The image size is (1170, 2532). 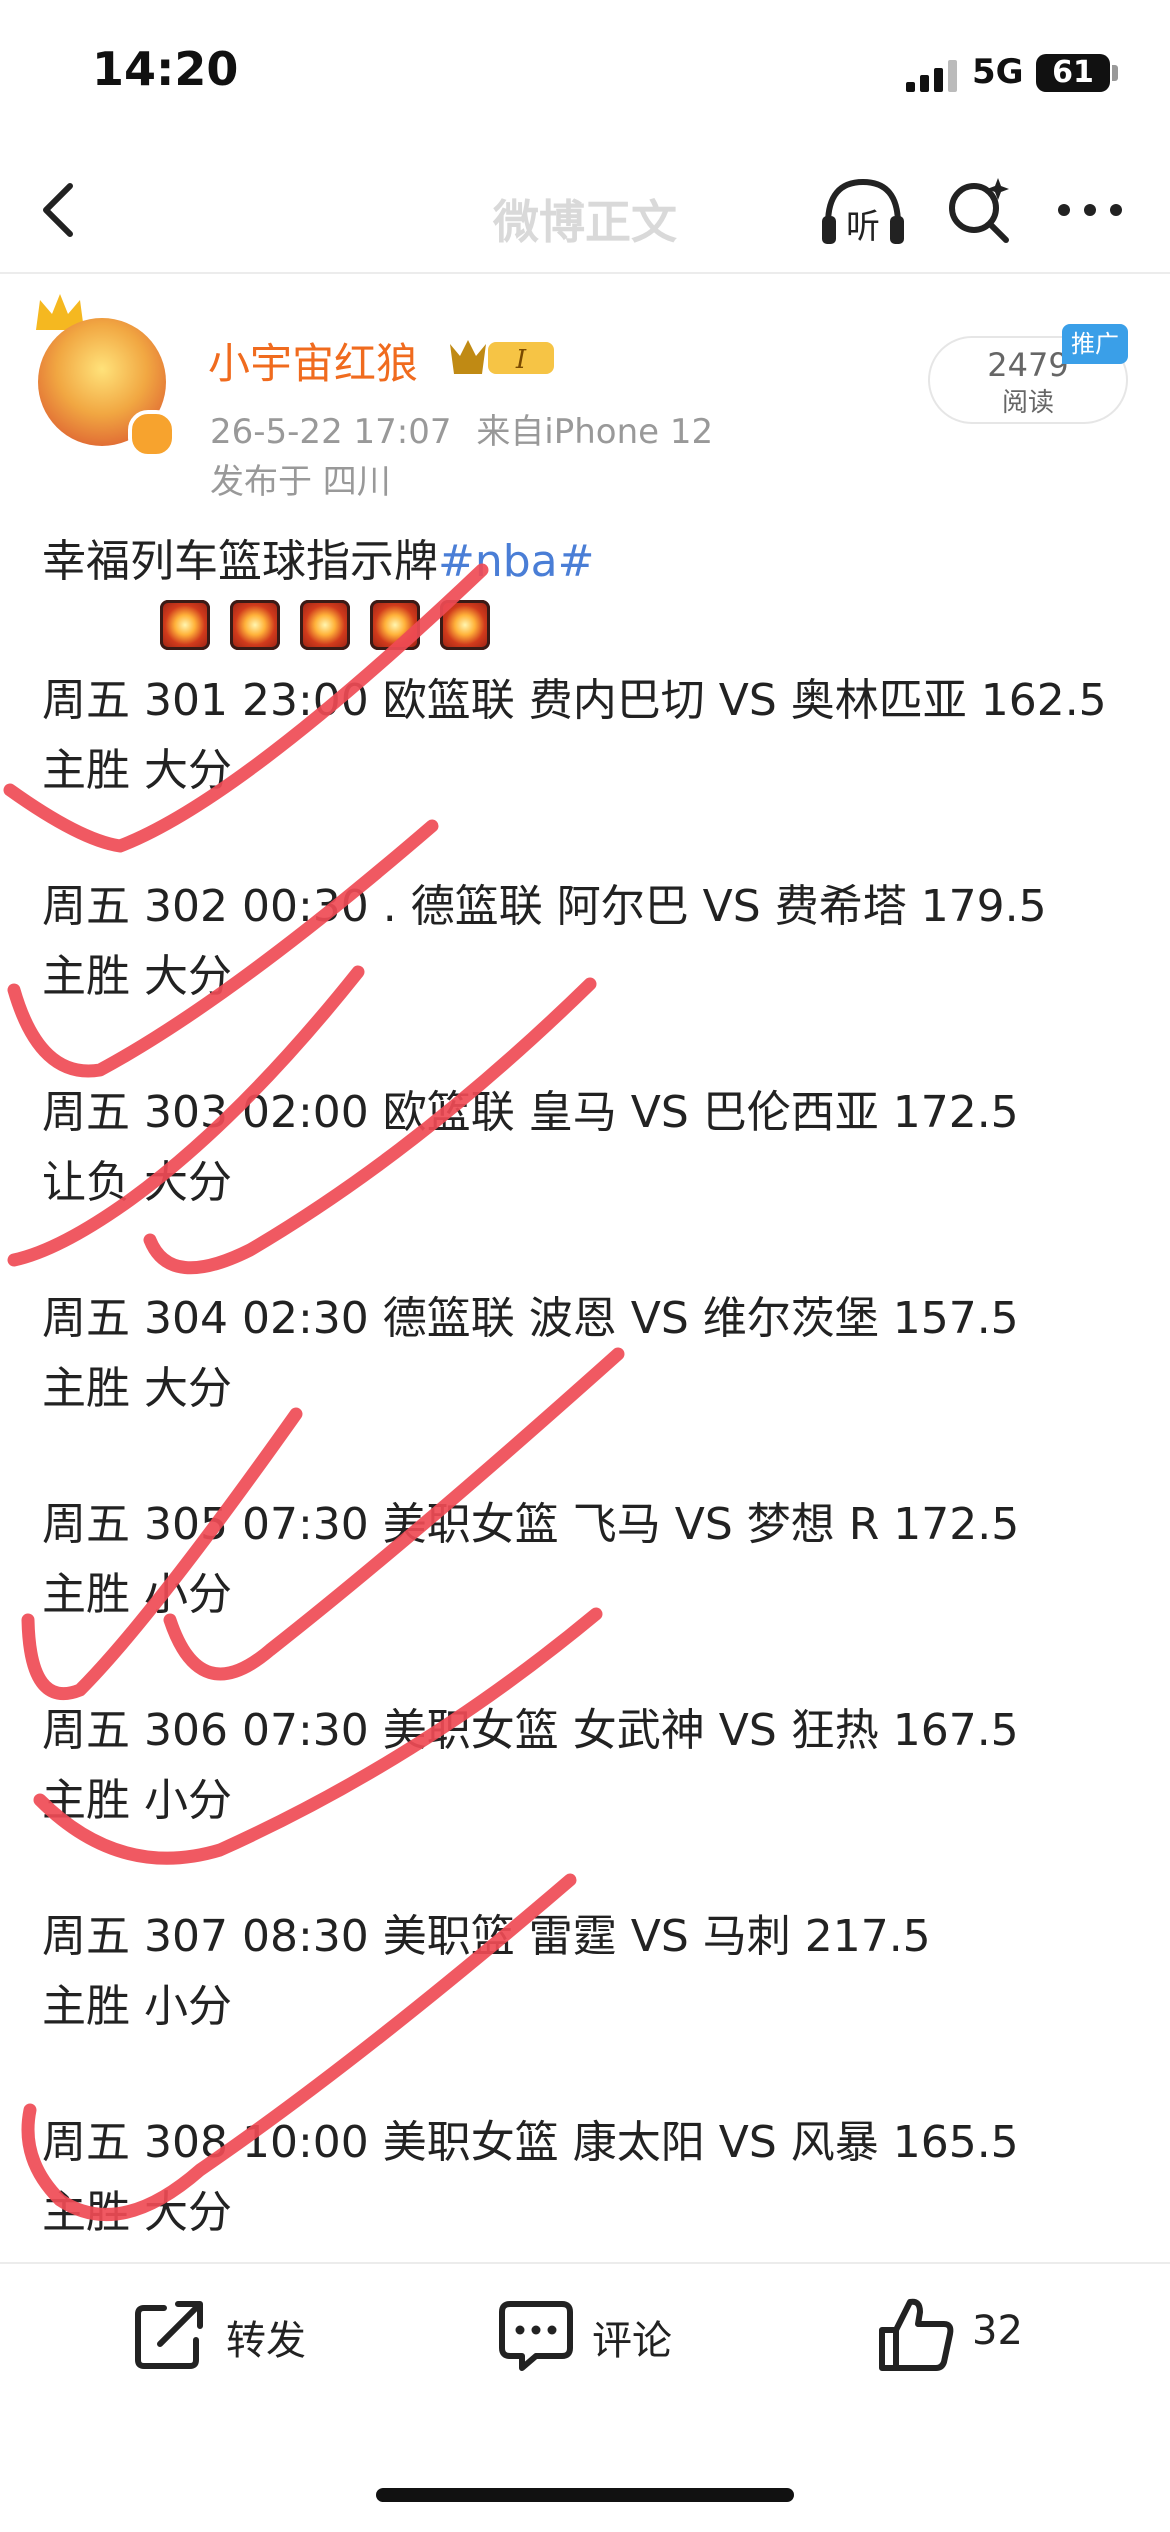 What do you see at coordinates (592, 1148) in the screenshot?
I see `game-entry: 周五 303 02:00 欧篮联 皇马 VS 巴伦西亚 172.5 让负 大分` at bounding box center [592, 1148].